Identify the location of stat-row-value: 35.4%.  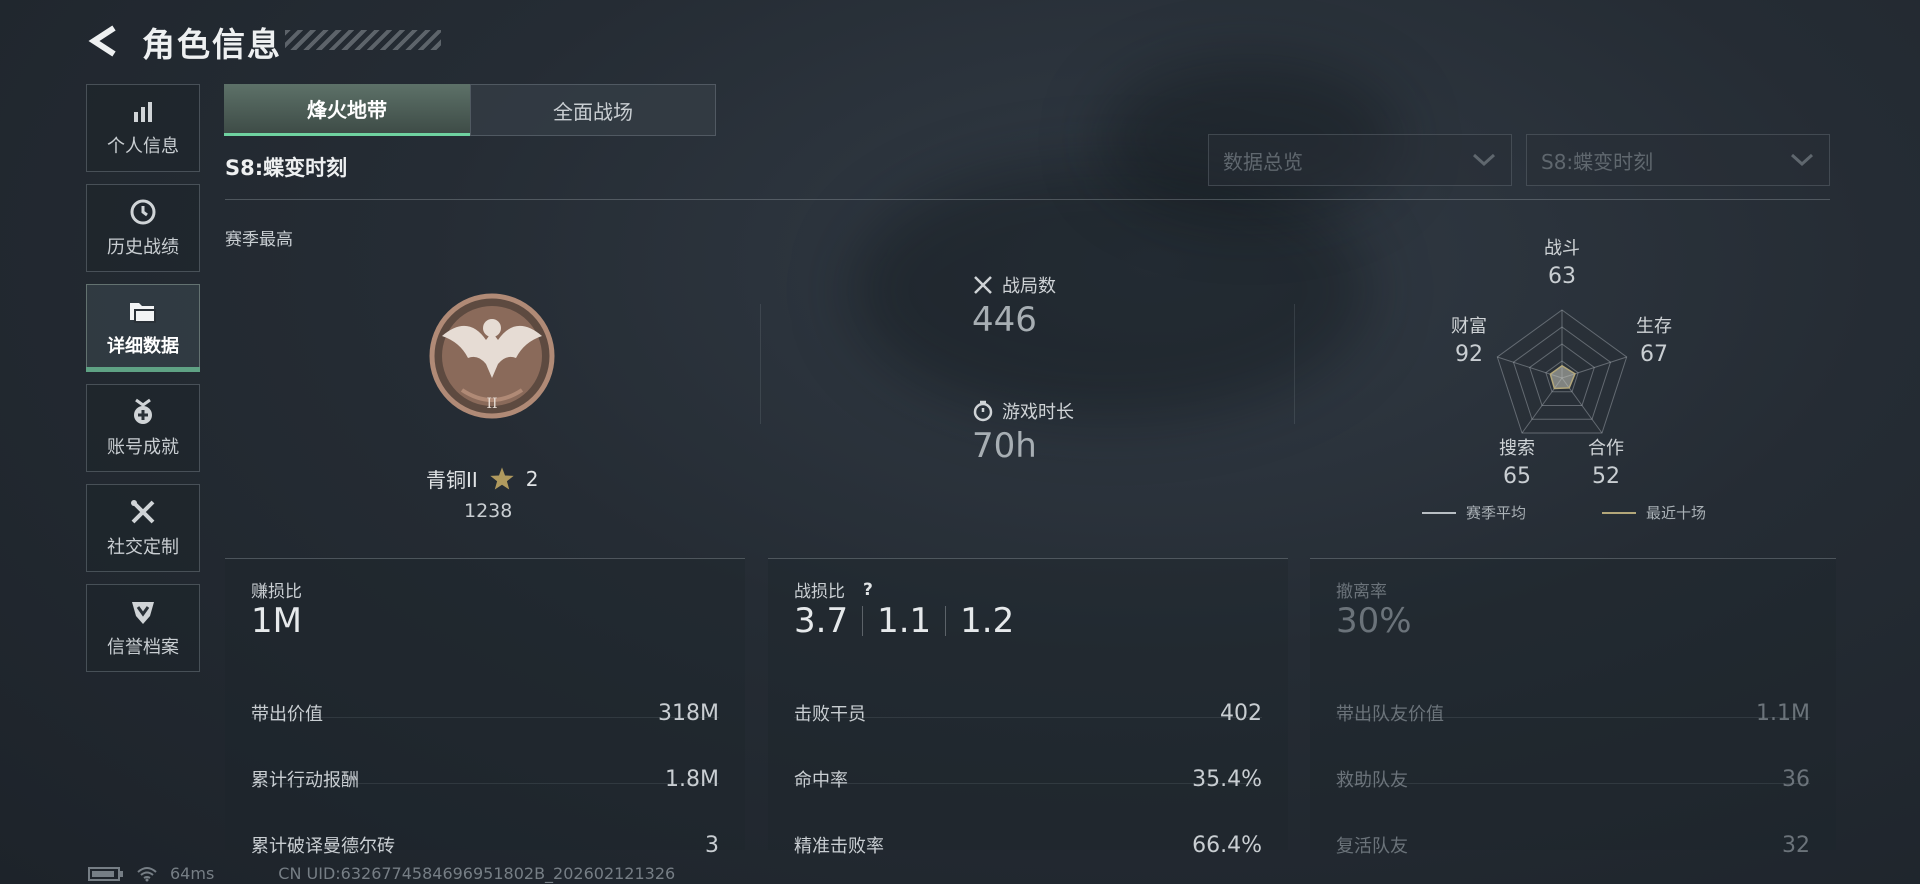
(1227, 779).